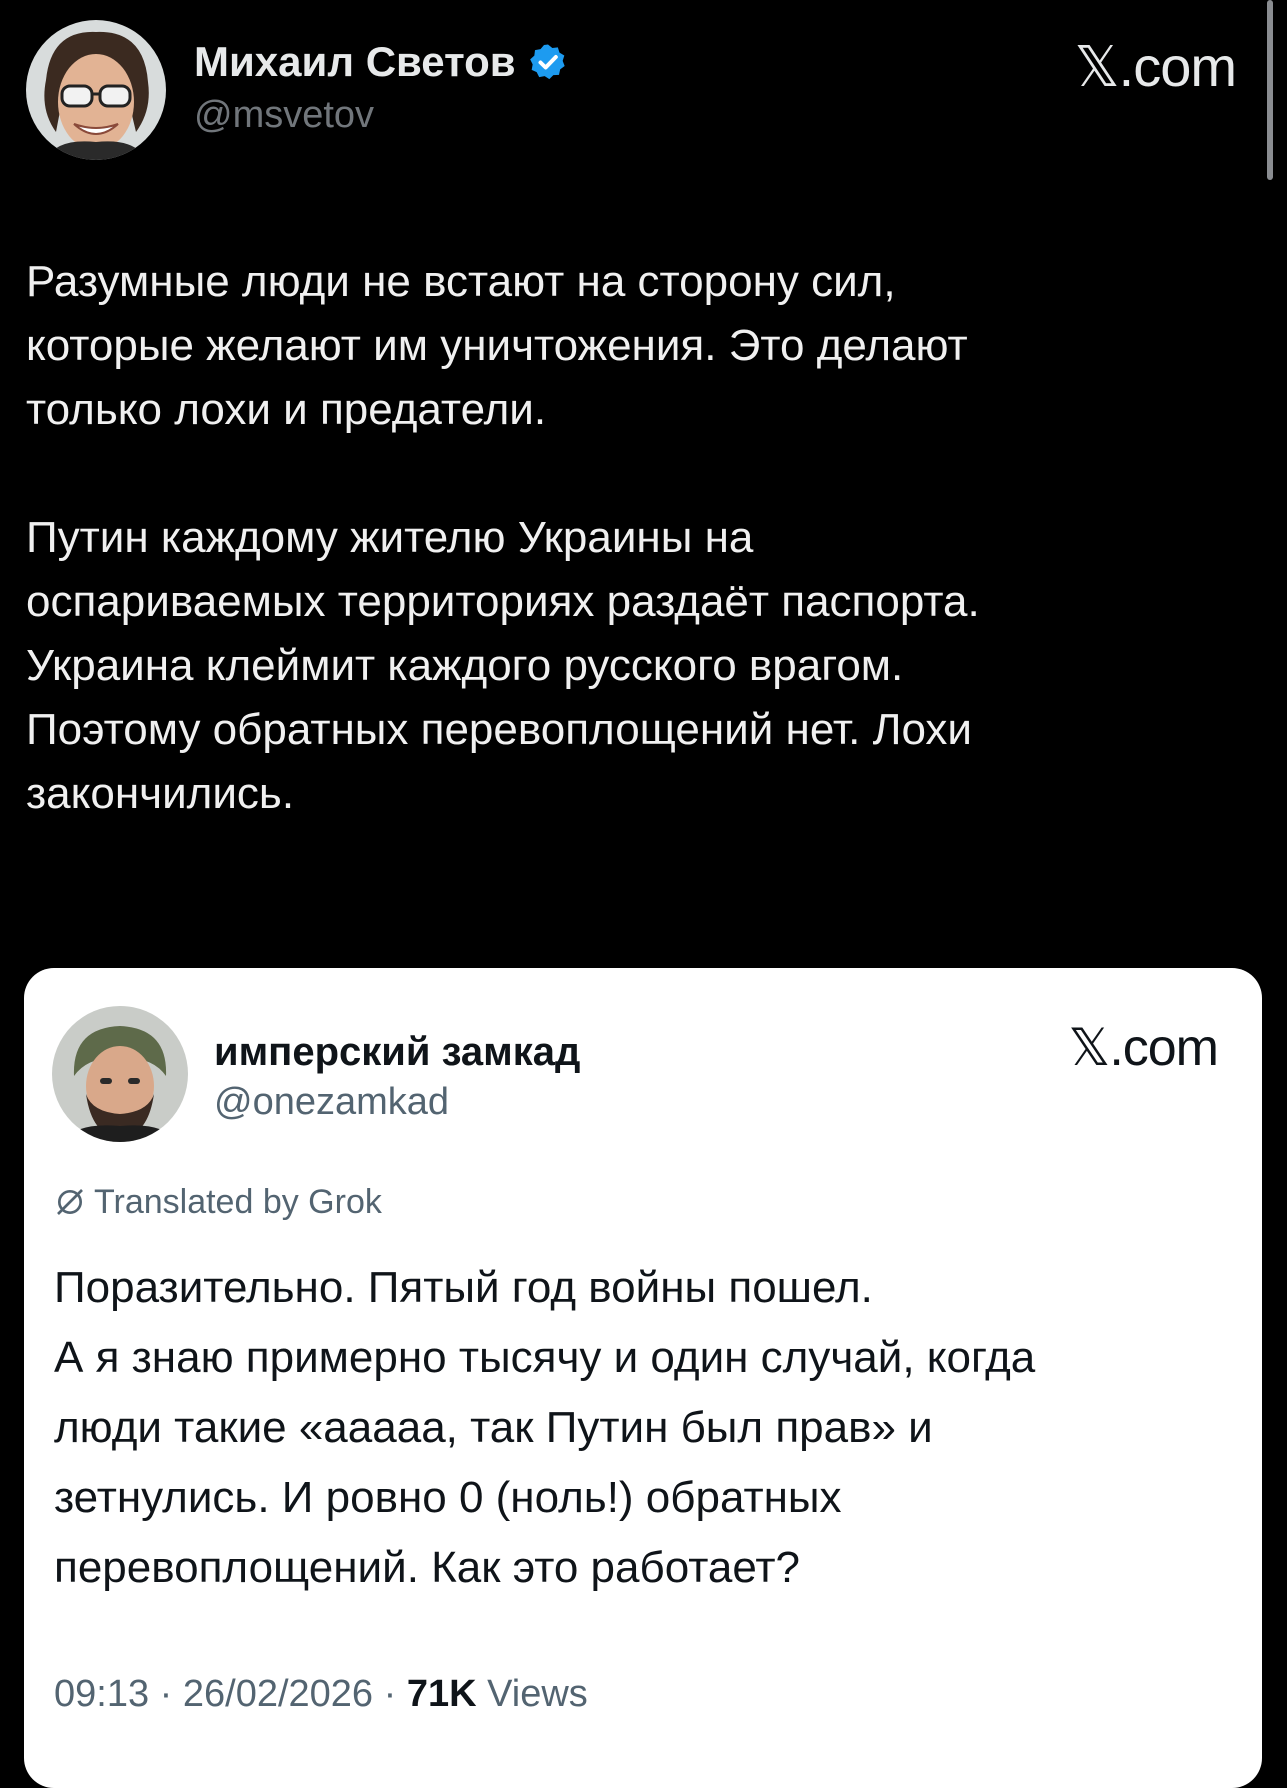  What do you see at coordinates (238, 1202) in the screenshot?
I see `translated-label: Translated by Grok` at bounding box center [238, 1202].